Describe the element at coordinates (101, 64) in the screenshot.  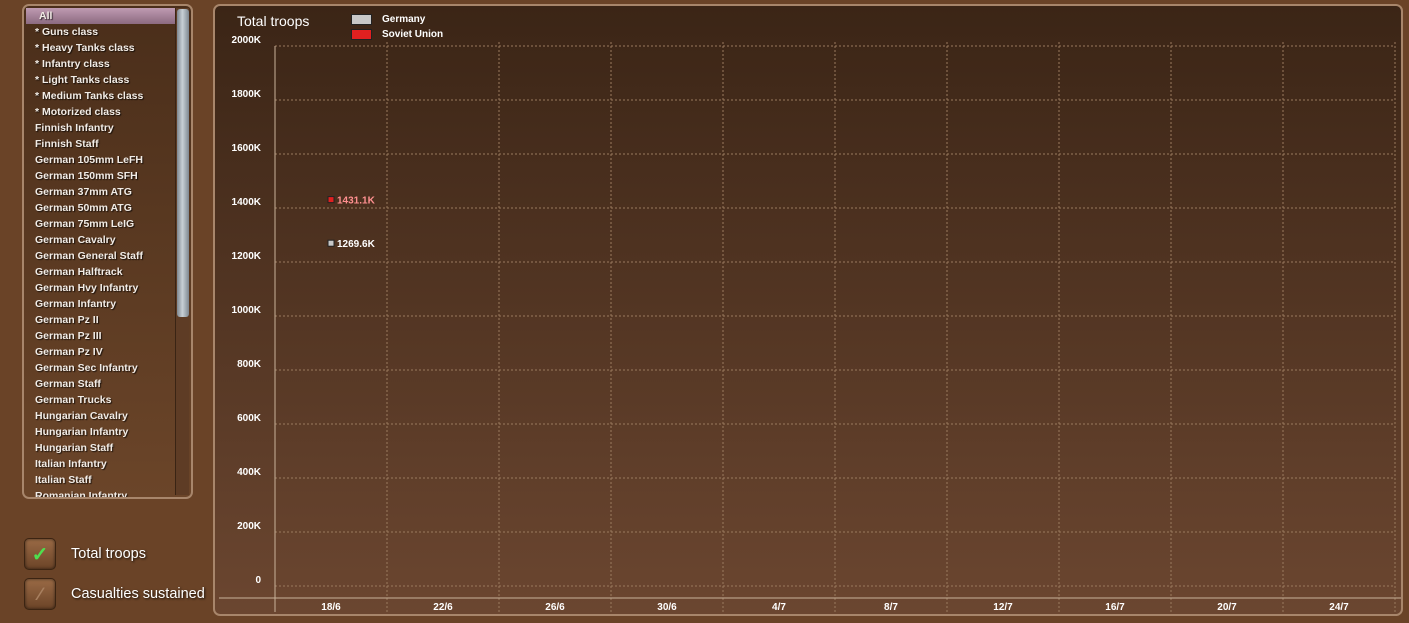
I see `unit-list-item: * Infantry class` at that location.